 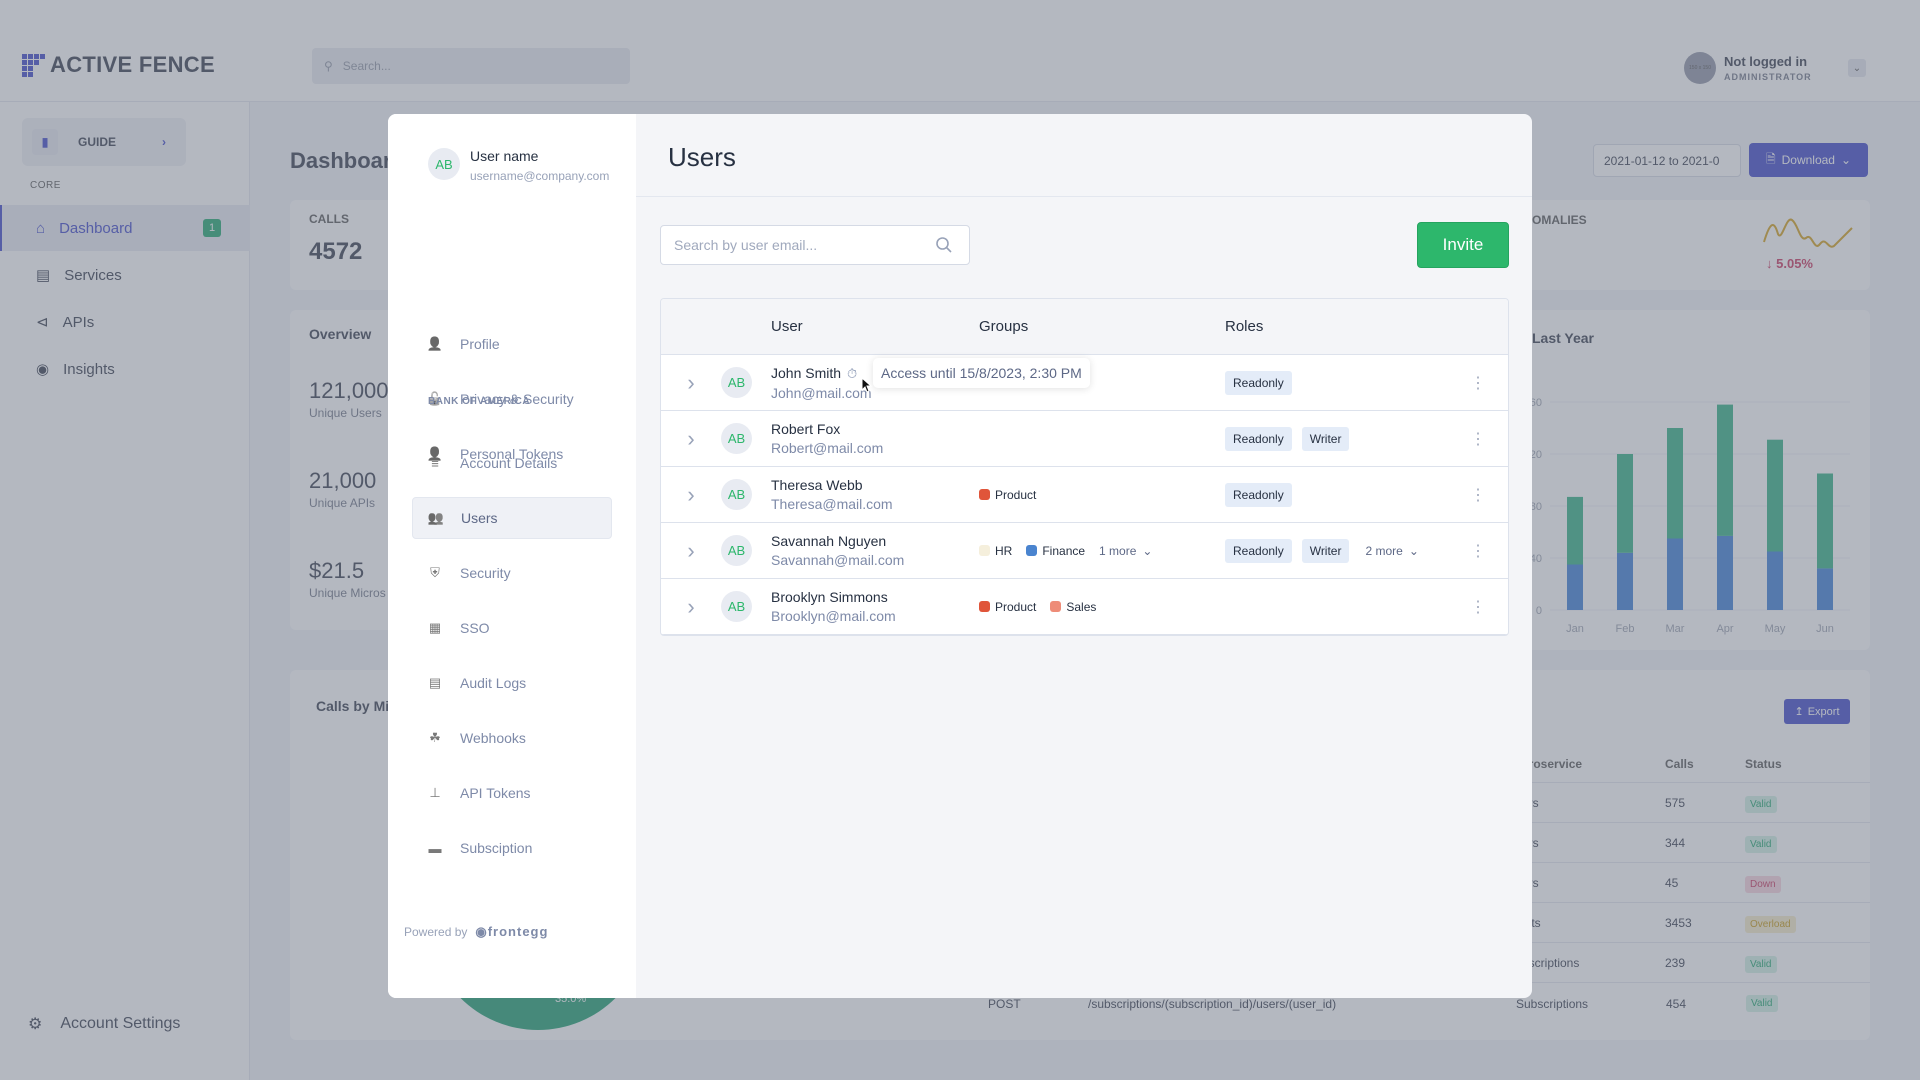 What do you see at coordinates (1102, 607) in the screenshot?
I see `groups-cell: Product Sales` at bounding box center [1102, 607].